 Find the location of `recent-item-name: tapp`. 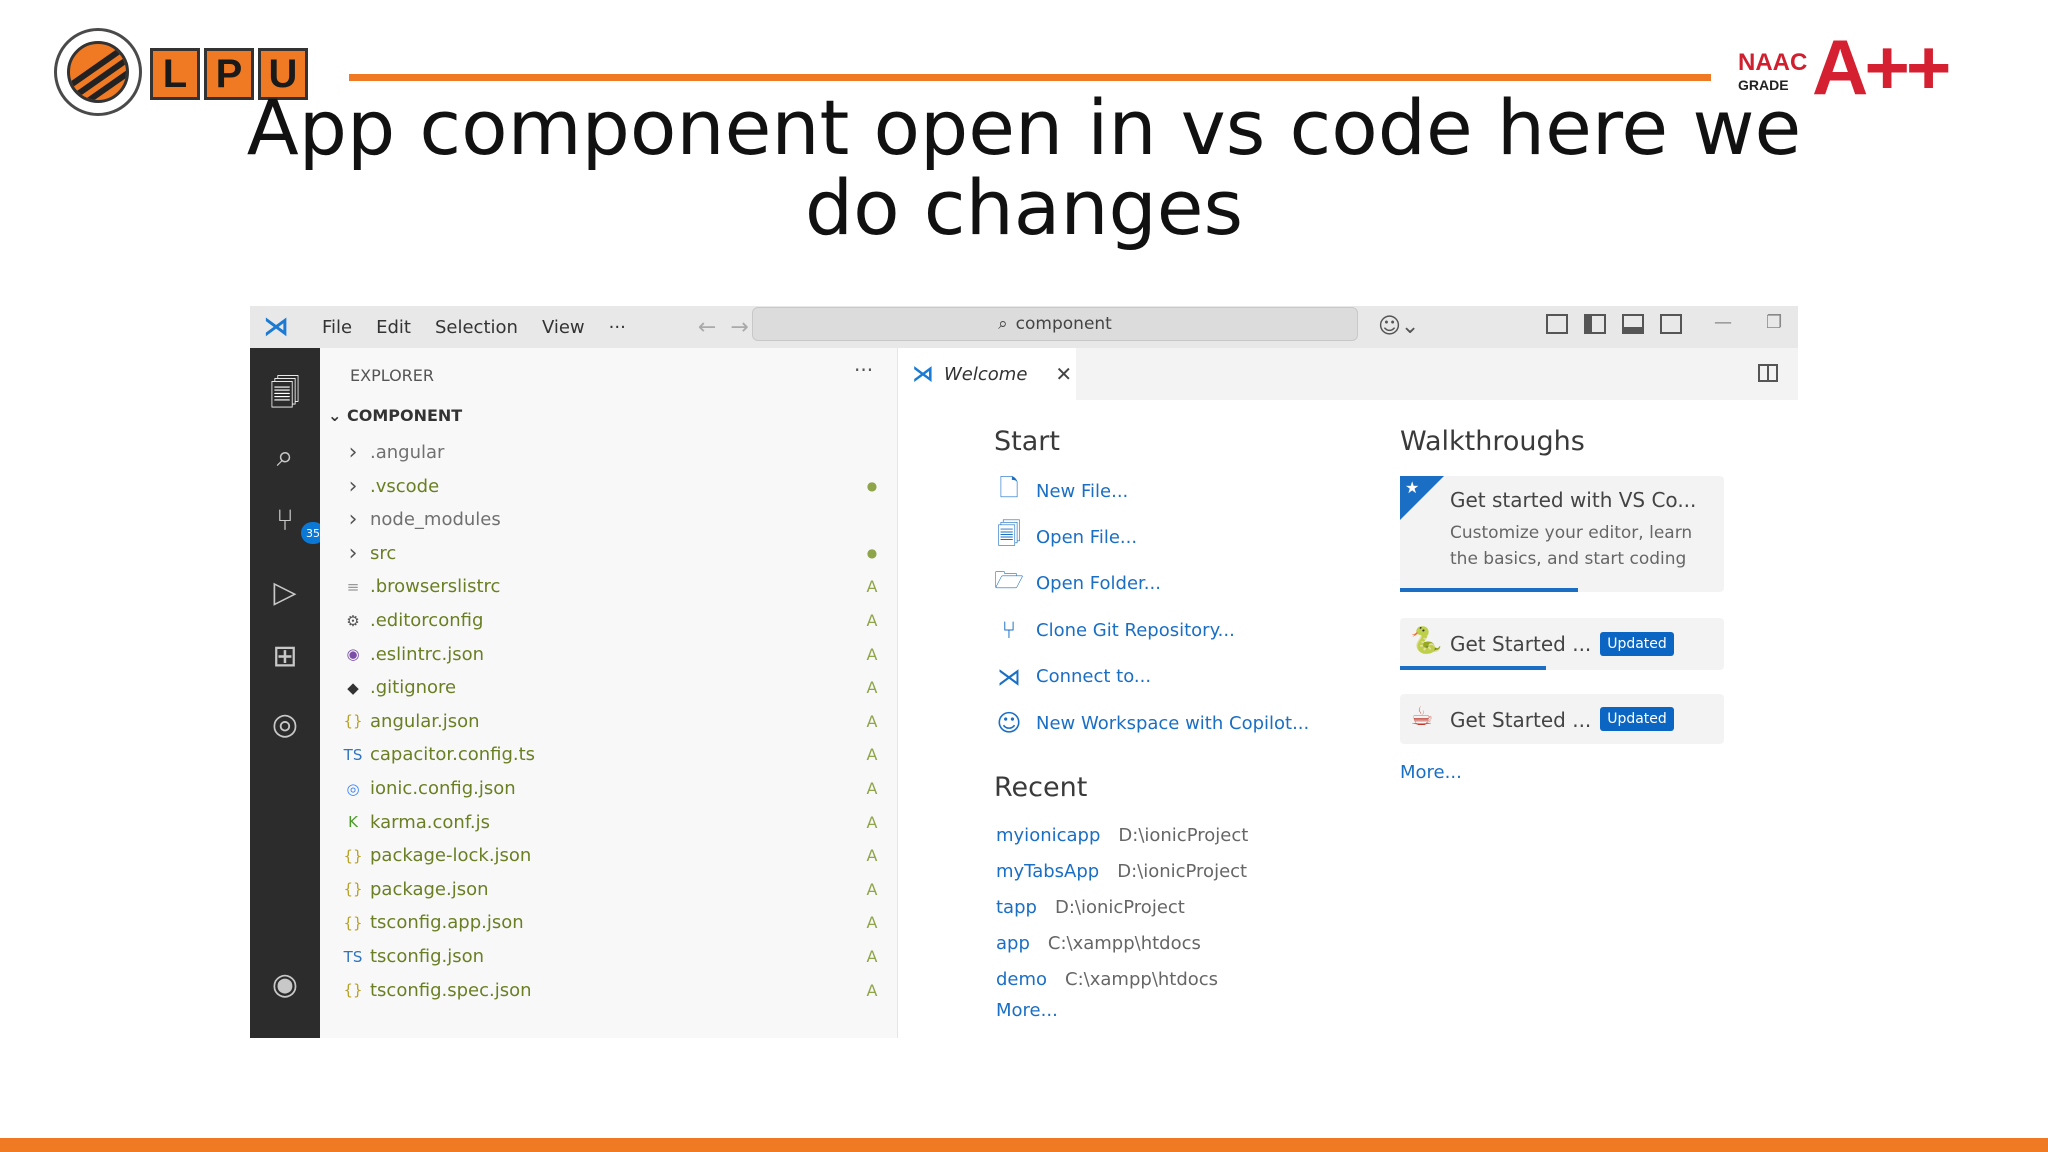

recent-item-name: tapp is located at coordinates (1016, 907).